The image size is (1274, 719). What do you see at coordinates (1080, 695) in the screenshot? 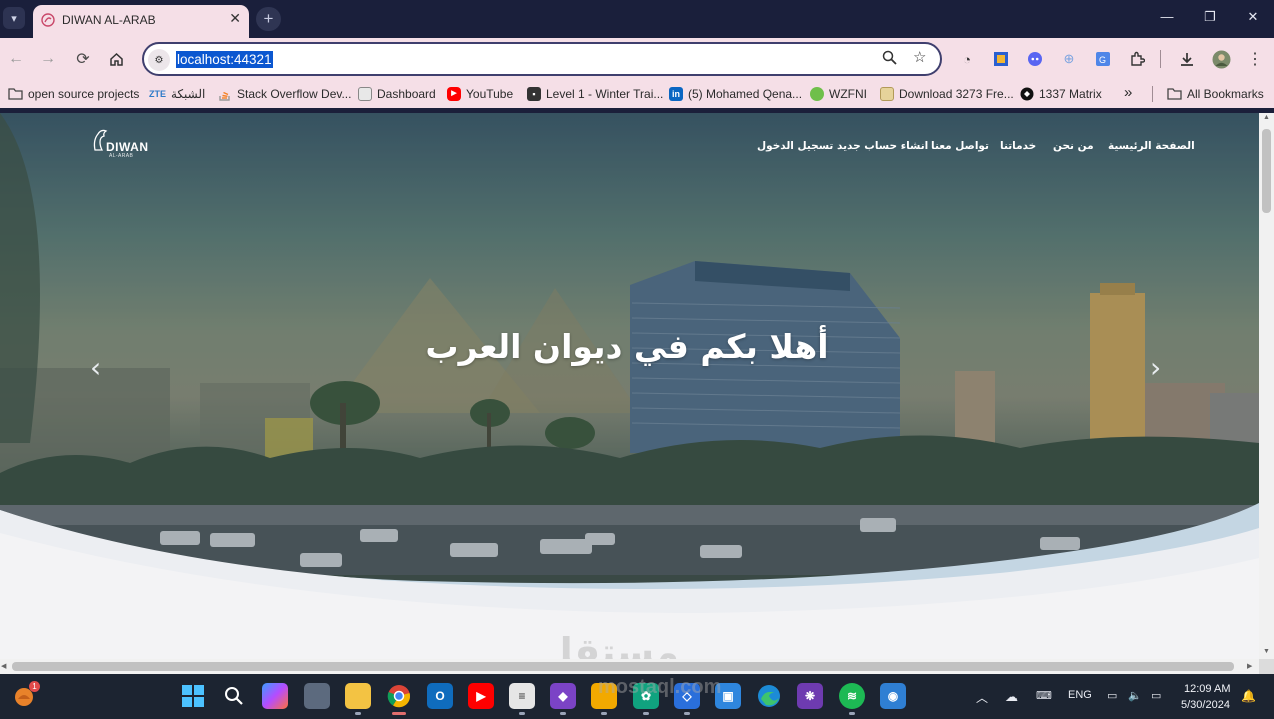
I see `input-language: ENG` at bounding box center [1080, 695].